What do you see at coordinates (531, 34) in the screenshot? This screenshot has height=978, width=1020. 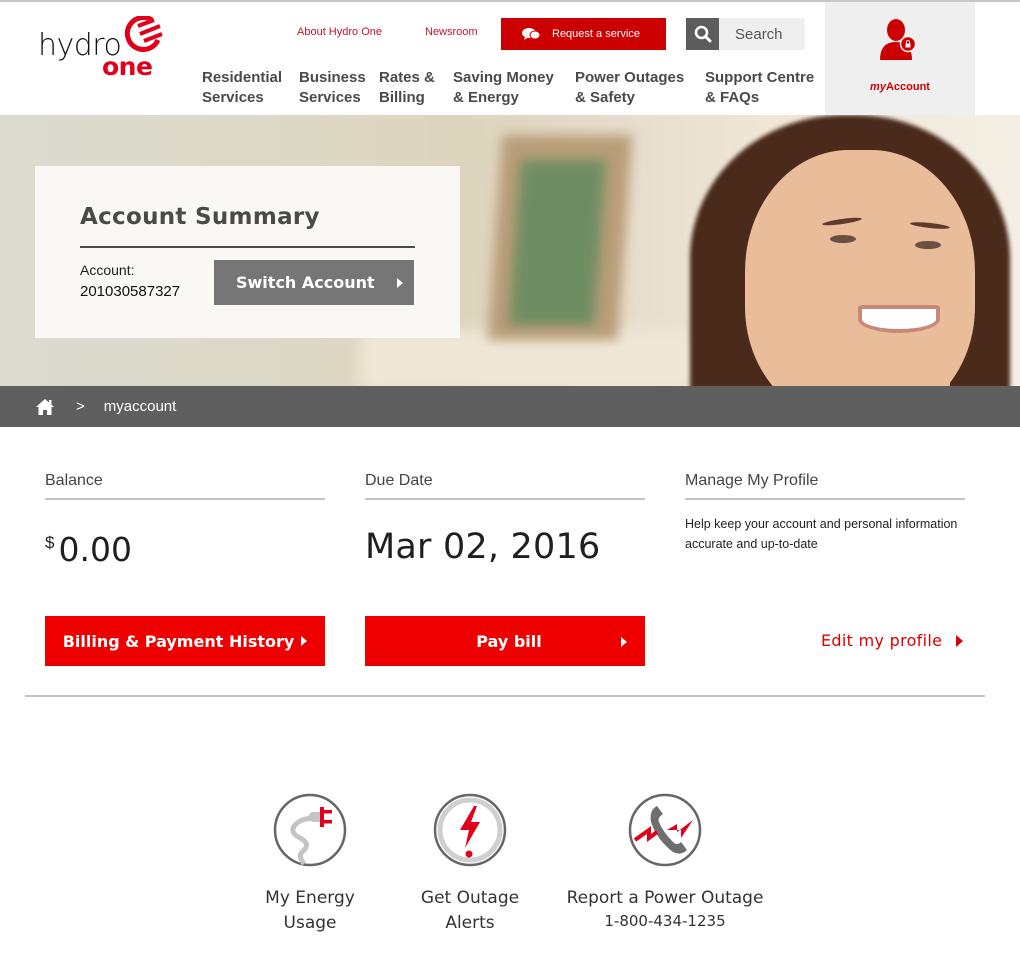 I see `chat-bubbles-icon` at bounding box center [531, 34].